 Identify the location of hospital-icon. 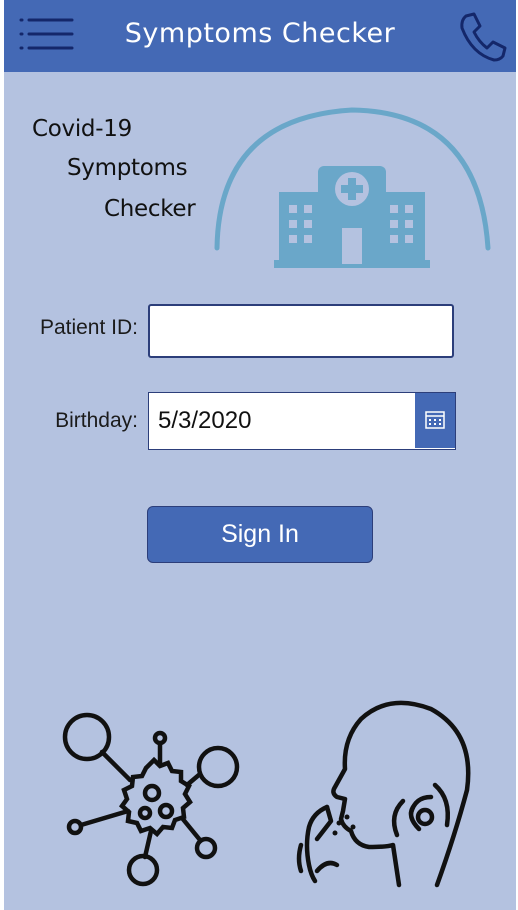
(352, 187).